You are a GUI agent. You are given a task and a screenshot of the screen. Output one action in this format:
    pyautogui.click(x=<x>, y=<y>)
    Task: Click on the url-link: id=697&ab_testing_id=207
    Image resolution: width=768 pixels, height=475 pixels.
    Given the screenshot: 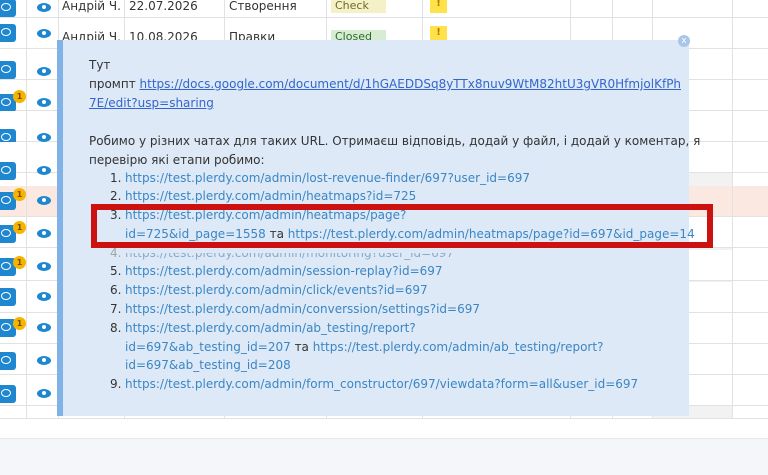 What is the action you would take?
    pyautogui.click(x=208, y=347)
    